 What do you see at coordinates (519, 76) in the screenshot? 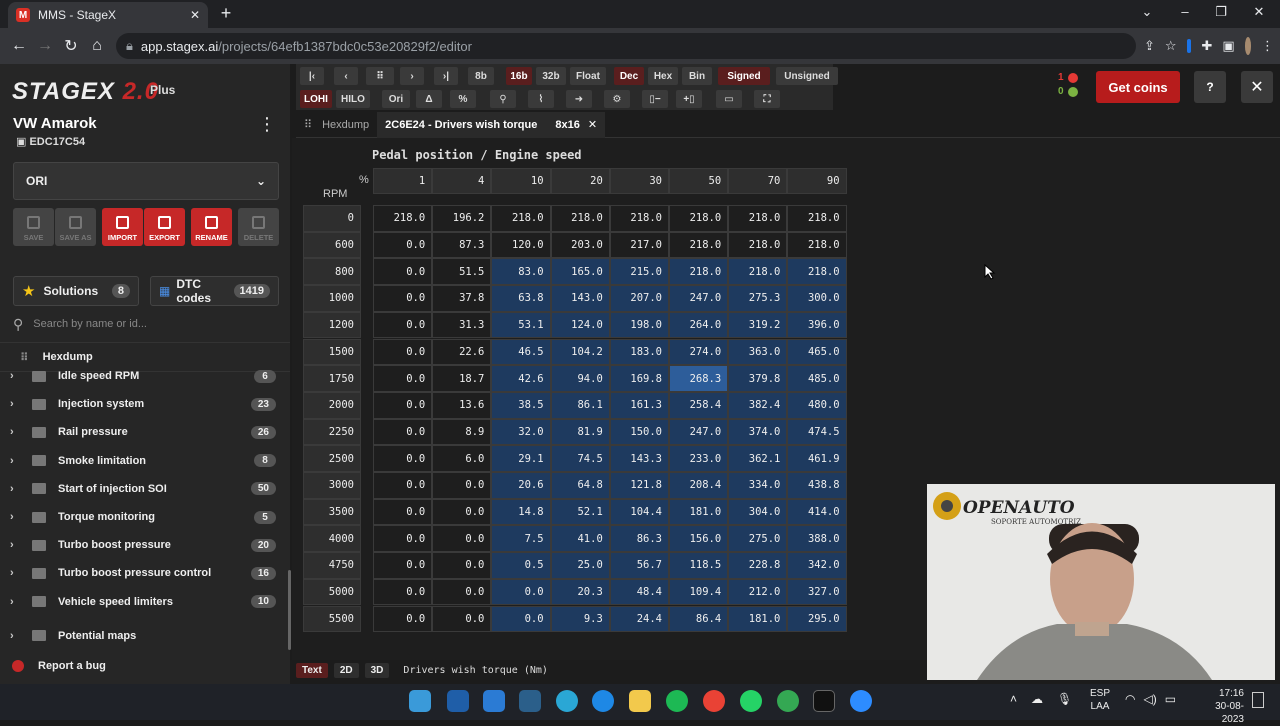
I see `toggle-16b: 16b` at bounding box center [519, 76].